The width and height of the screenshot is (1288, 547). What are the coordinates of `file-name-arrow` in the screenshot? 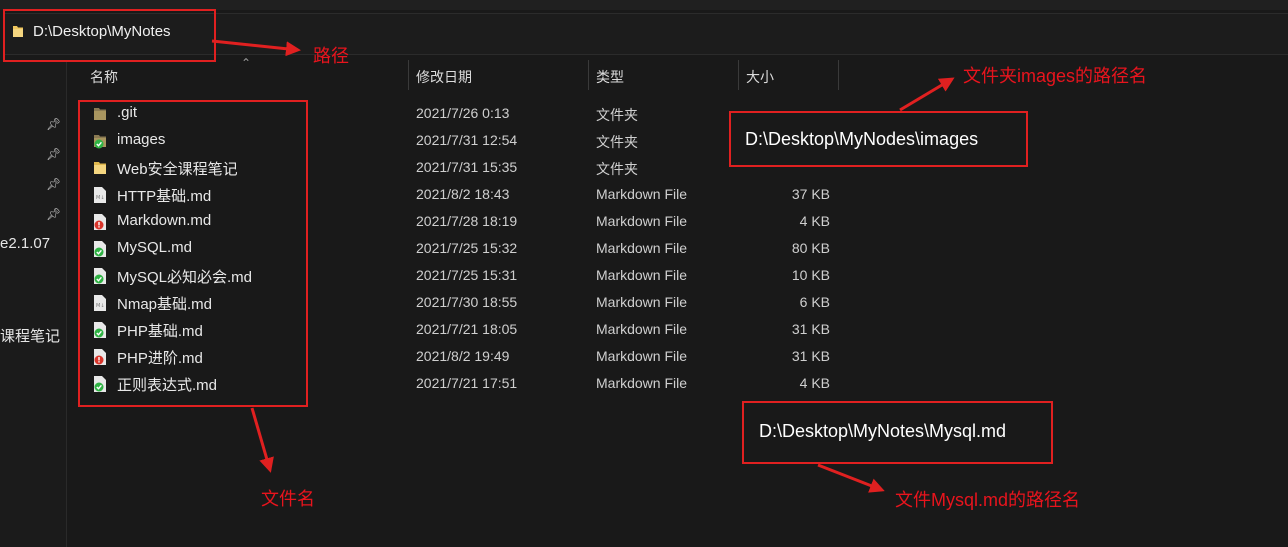 It's located at (262, 440).